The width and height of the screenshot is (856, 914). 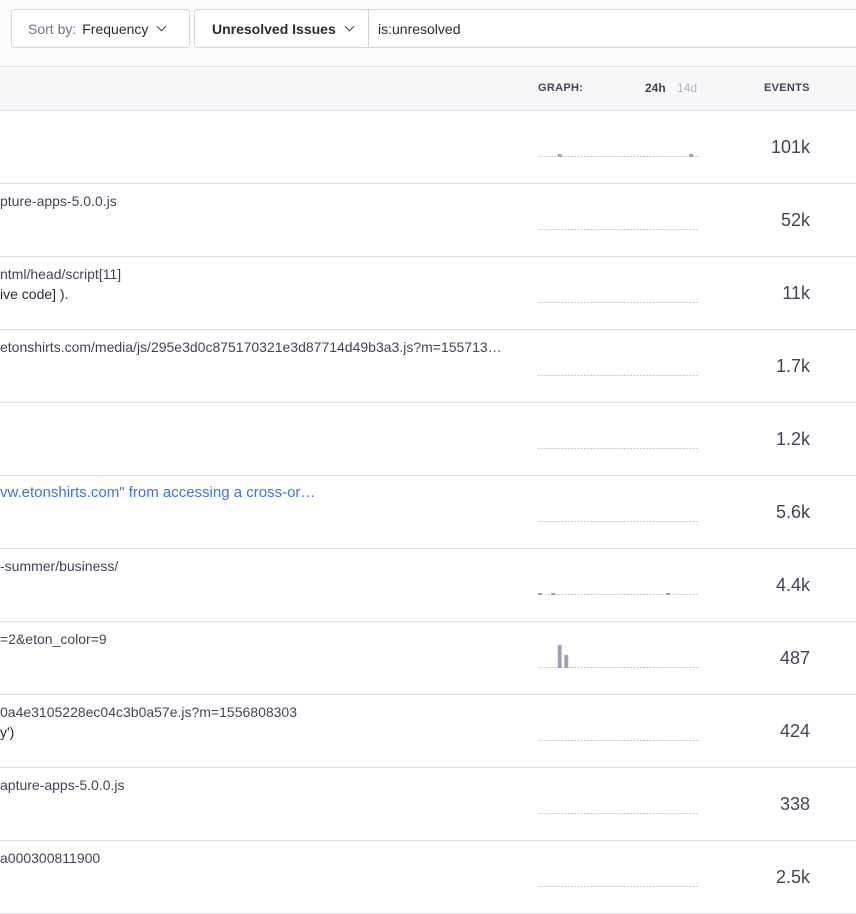 What do you see at coordinates (792, 512) in the screenshot?
I see `event-count: 5.6k` at bounding box center [792, 512].